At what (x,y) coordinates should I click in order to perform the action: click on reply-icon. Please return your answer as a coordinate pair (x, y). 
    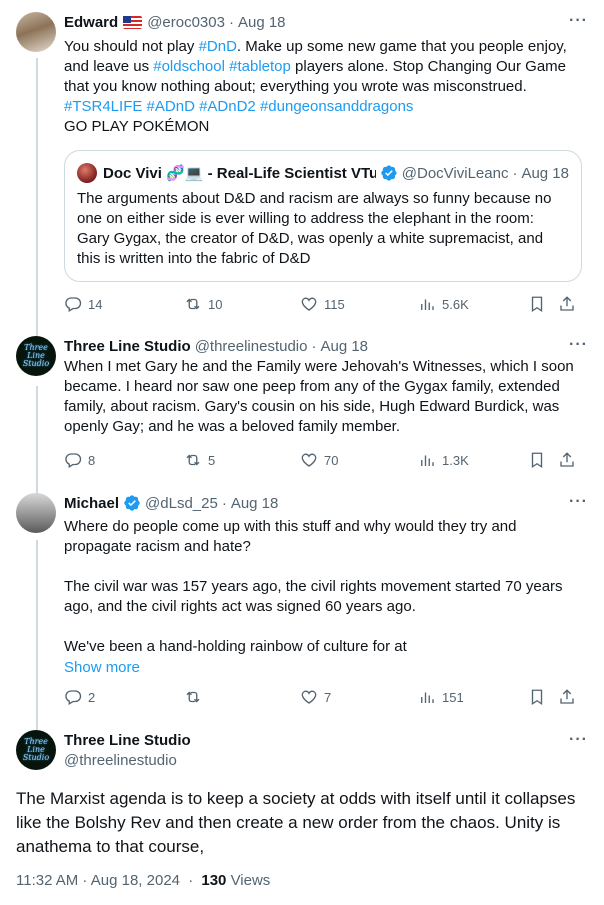
    Looking at the image, I should click on (73, 460).